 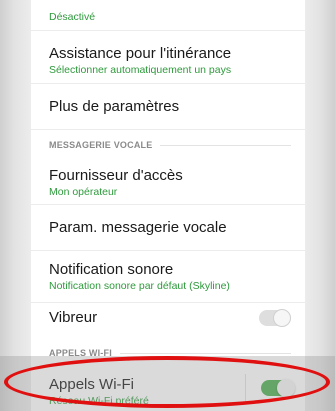 I want to click on settings-item-title: Notification sonore, so click(x=111, y=269).